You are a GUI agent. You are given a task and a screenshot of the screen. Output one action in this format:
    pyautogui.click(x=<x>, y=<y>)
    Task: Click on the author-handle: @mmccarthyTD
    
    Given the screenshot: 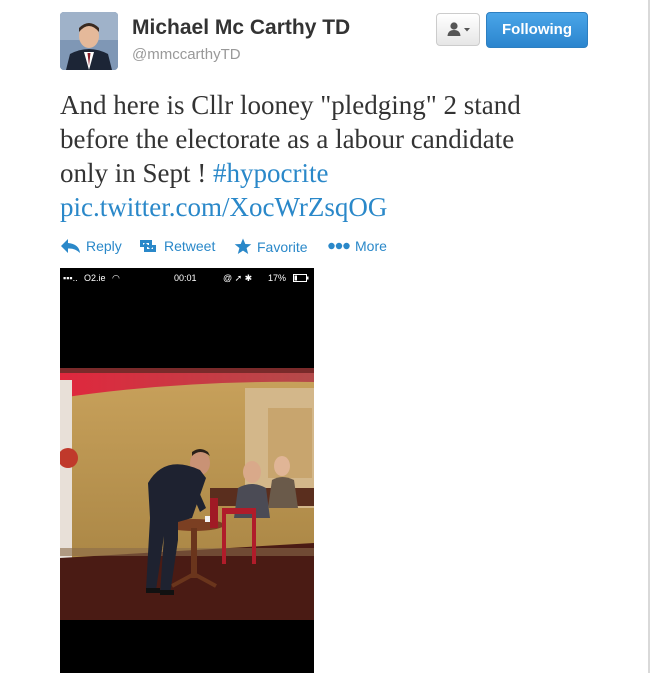 What is the action you would take?
    pyautogui.click(x=186, y=54)
    